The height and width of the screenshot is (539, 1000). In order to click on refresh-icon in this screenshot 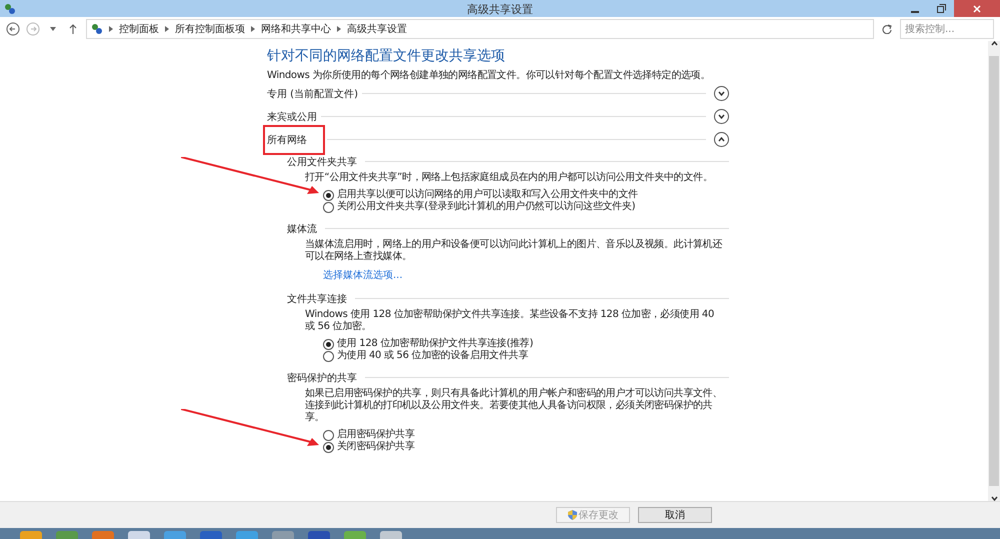, I will do `click(887, 29)`.